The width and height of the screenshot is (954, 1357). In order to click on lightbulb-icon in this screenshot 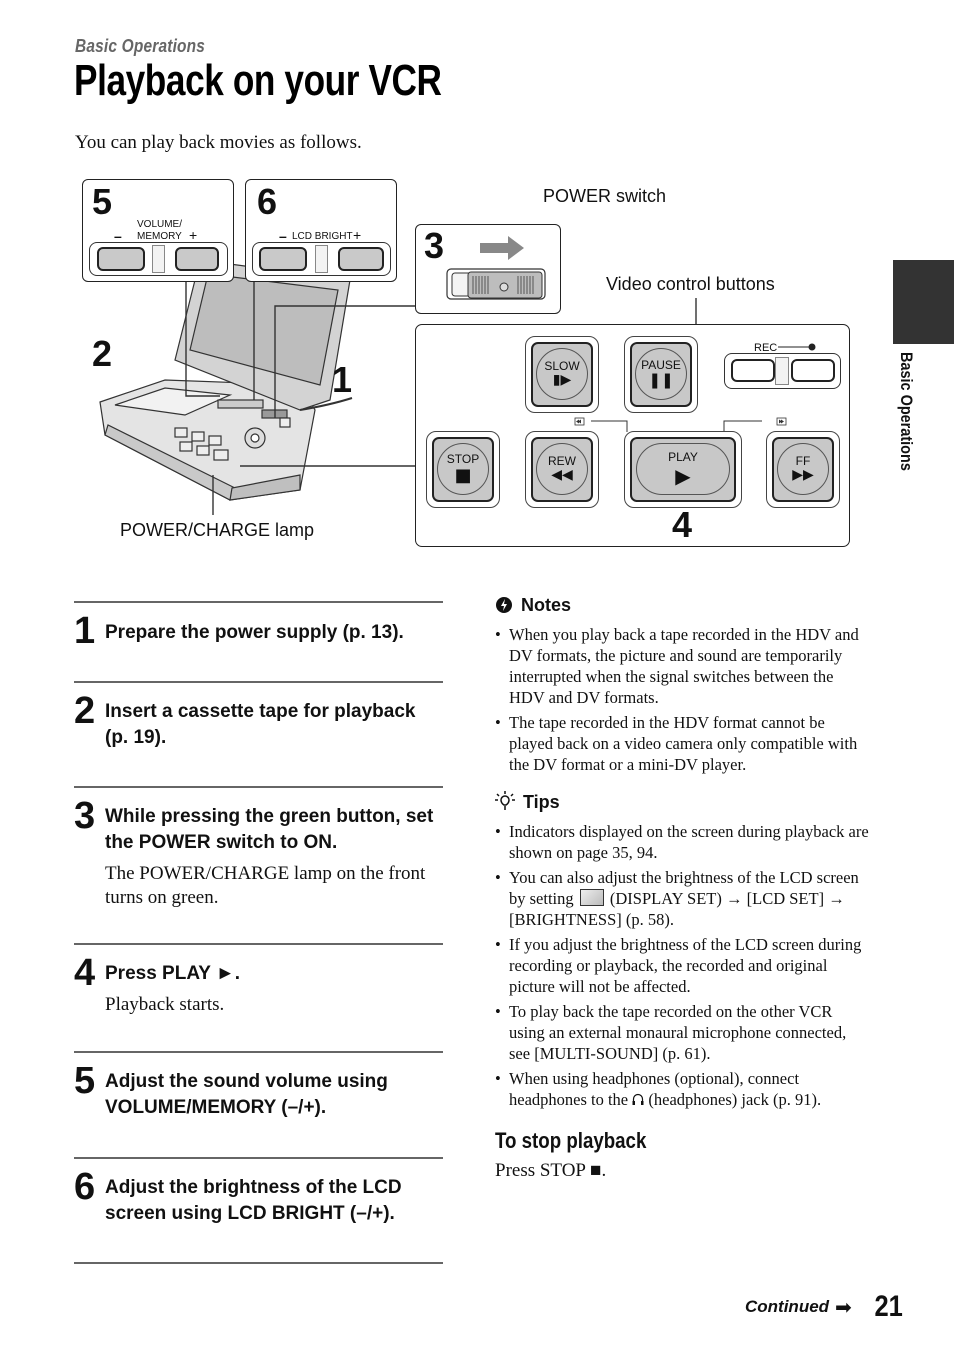, I will do `click(505, 800)`.